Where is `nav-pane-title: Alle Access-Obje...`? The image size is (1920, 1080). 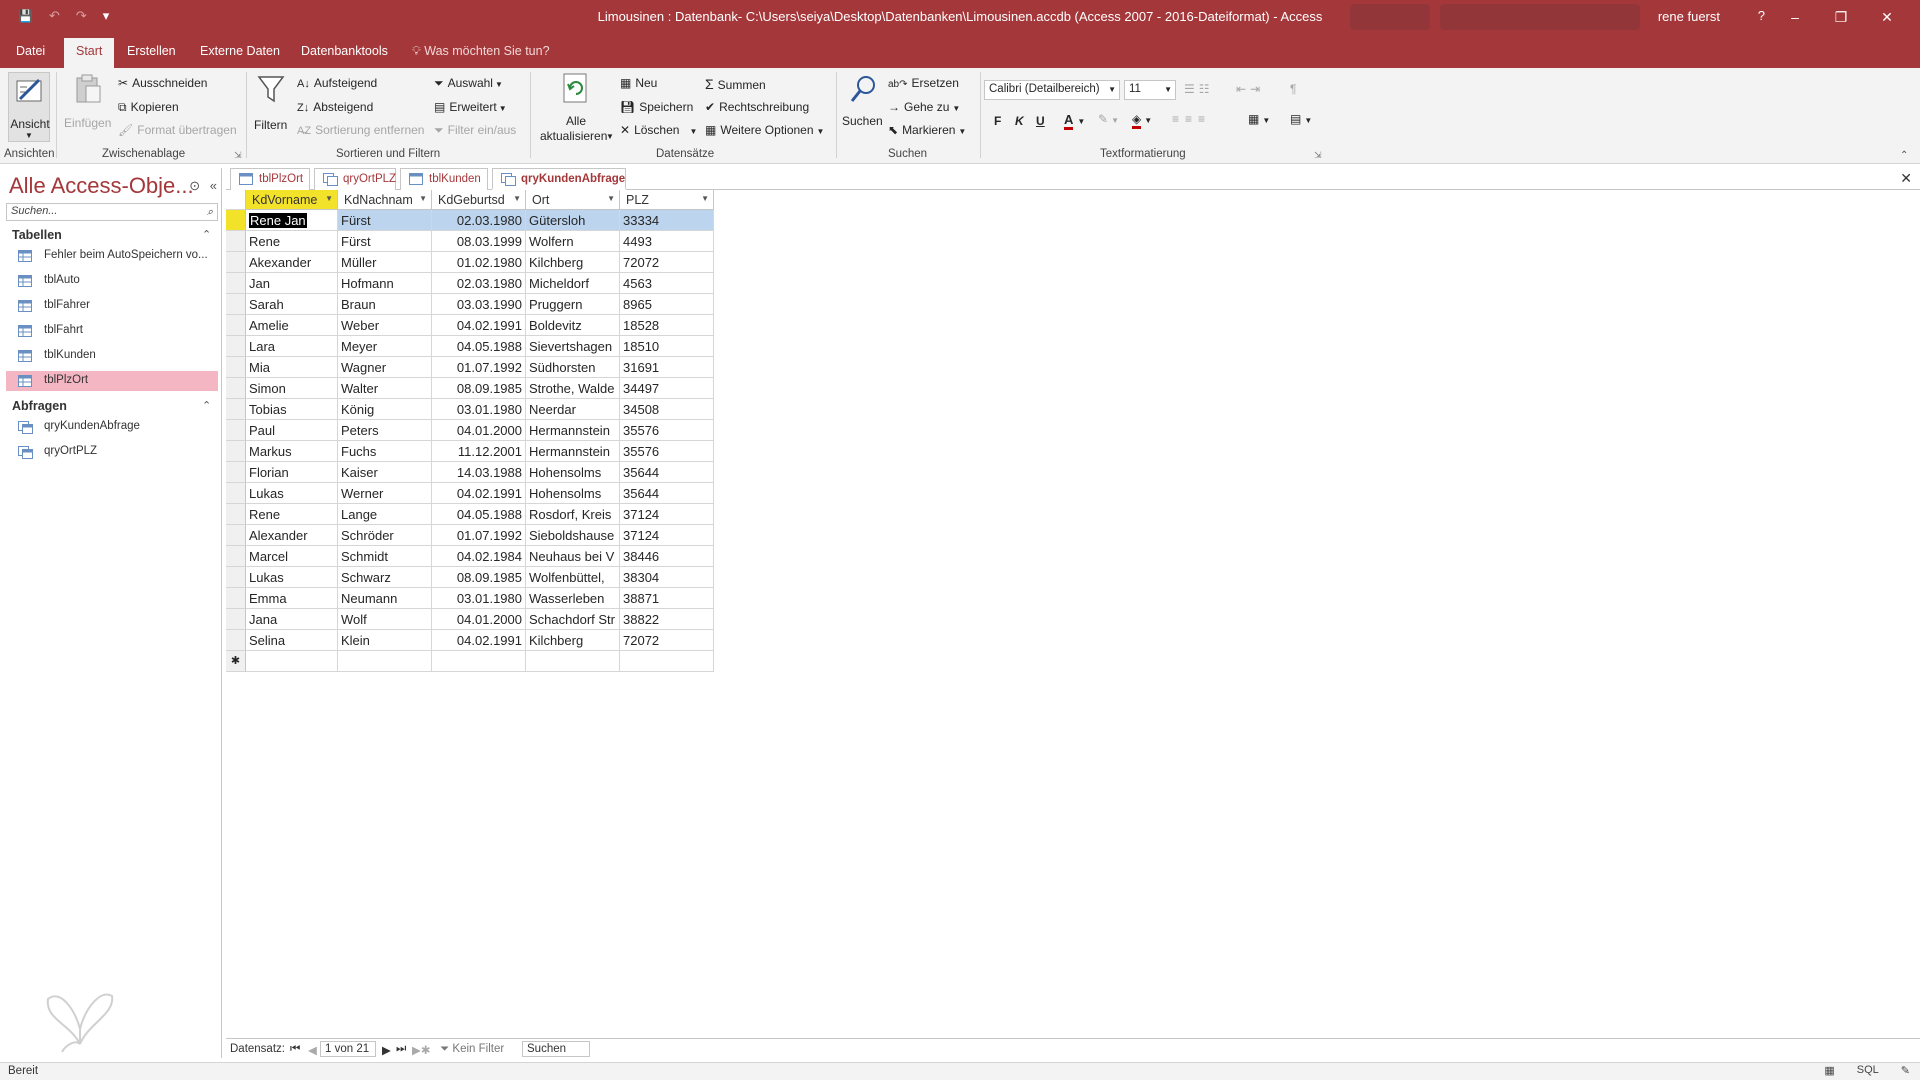
nav-pane-title: Alle Access-Obje... is located at coordinates (101, 186).